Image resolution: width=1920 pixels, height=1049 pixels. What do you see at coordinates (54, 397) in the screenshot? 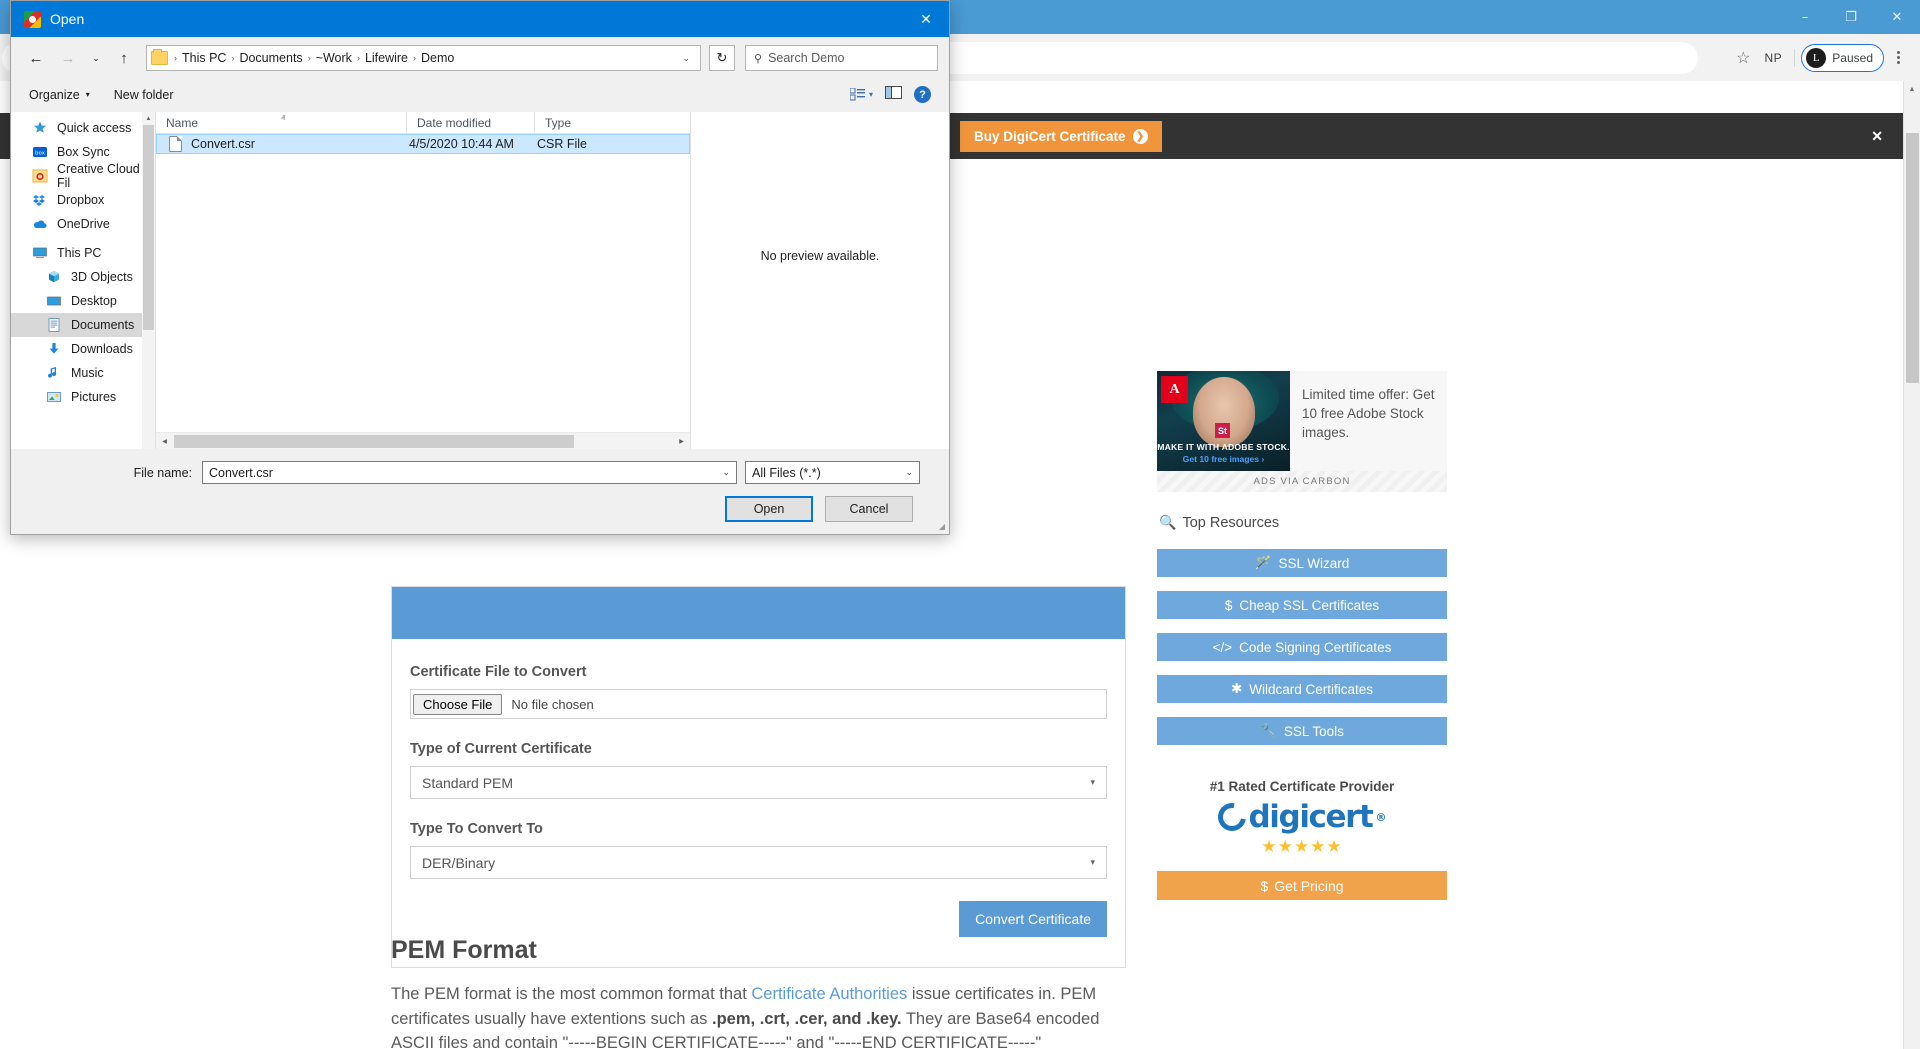
I see `pictures-icon` at bounding box center [54, 397].